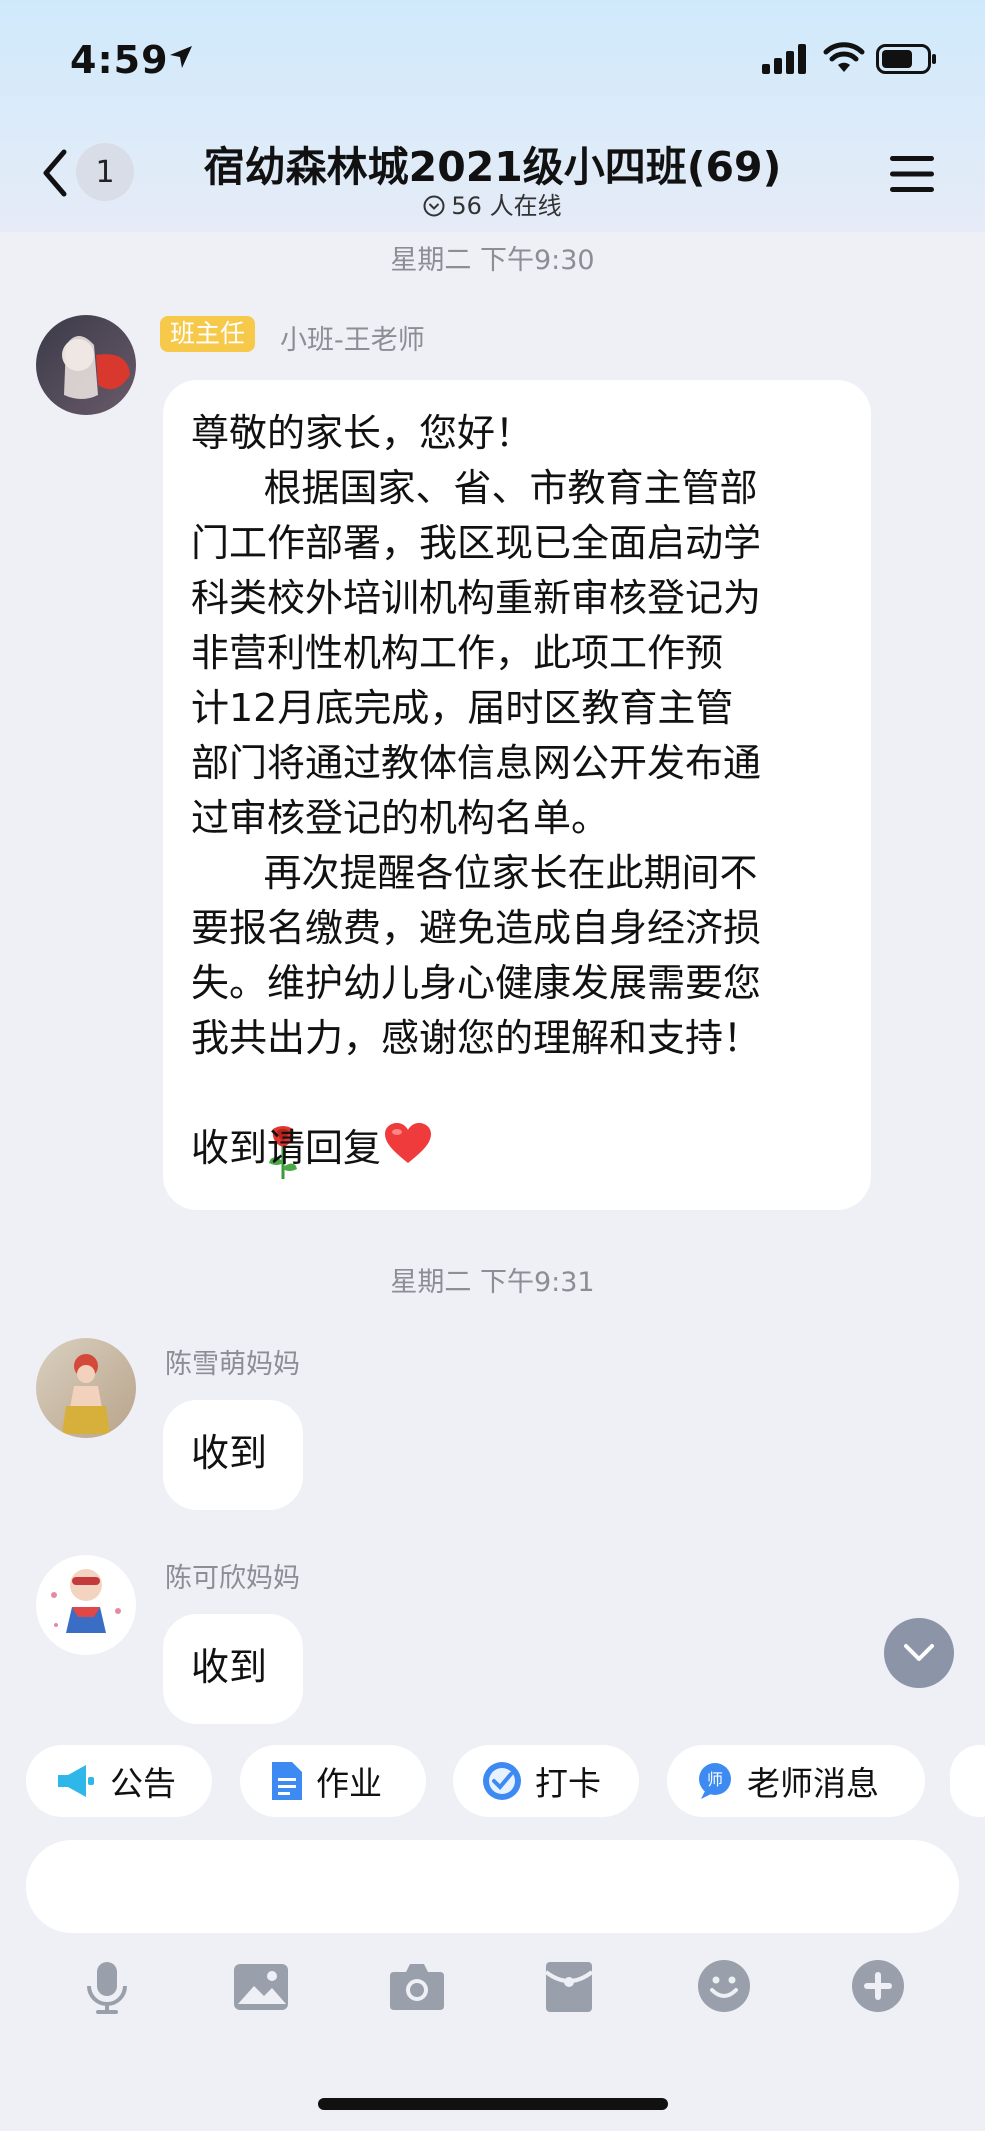 The width and height of the screenshot is (985, 2131). What do you see at coordinates (506, 206) in the screenshot?
I see `online-count-text: 56 人在线` at bounding box center [506, 206].